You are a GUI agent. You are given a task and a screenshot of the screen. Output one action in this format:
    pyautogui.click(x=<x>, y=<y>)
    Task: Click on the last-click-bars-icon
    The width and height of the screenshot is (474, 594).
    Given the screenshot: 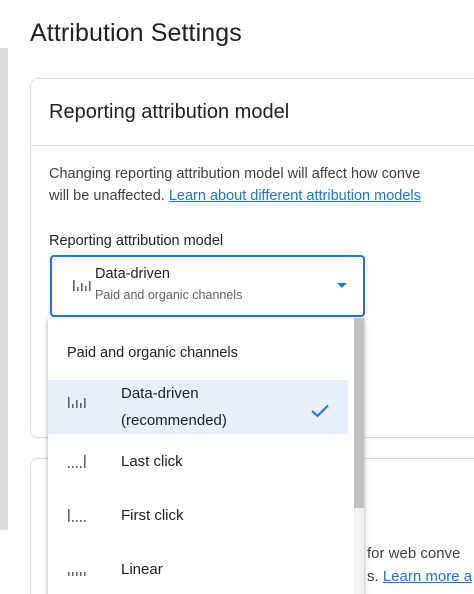 What is the action you would take?
    pyautogui.click(x=77, y=461)
    